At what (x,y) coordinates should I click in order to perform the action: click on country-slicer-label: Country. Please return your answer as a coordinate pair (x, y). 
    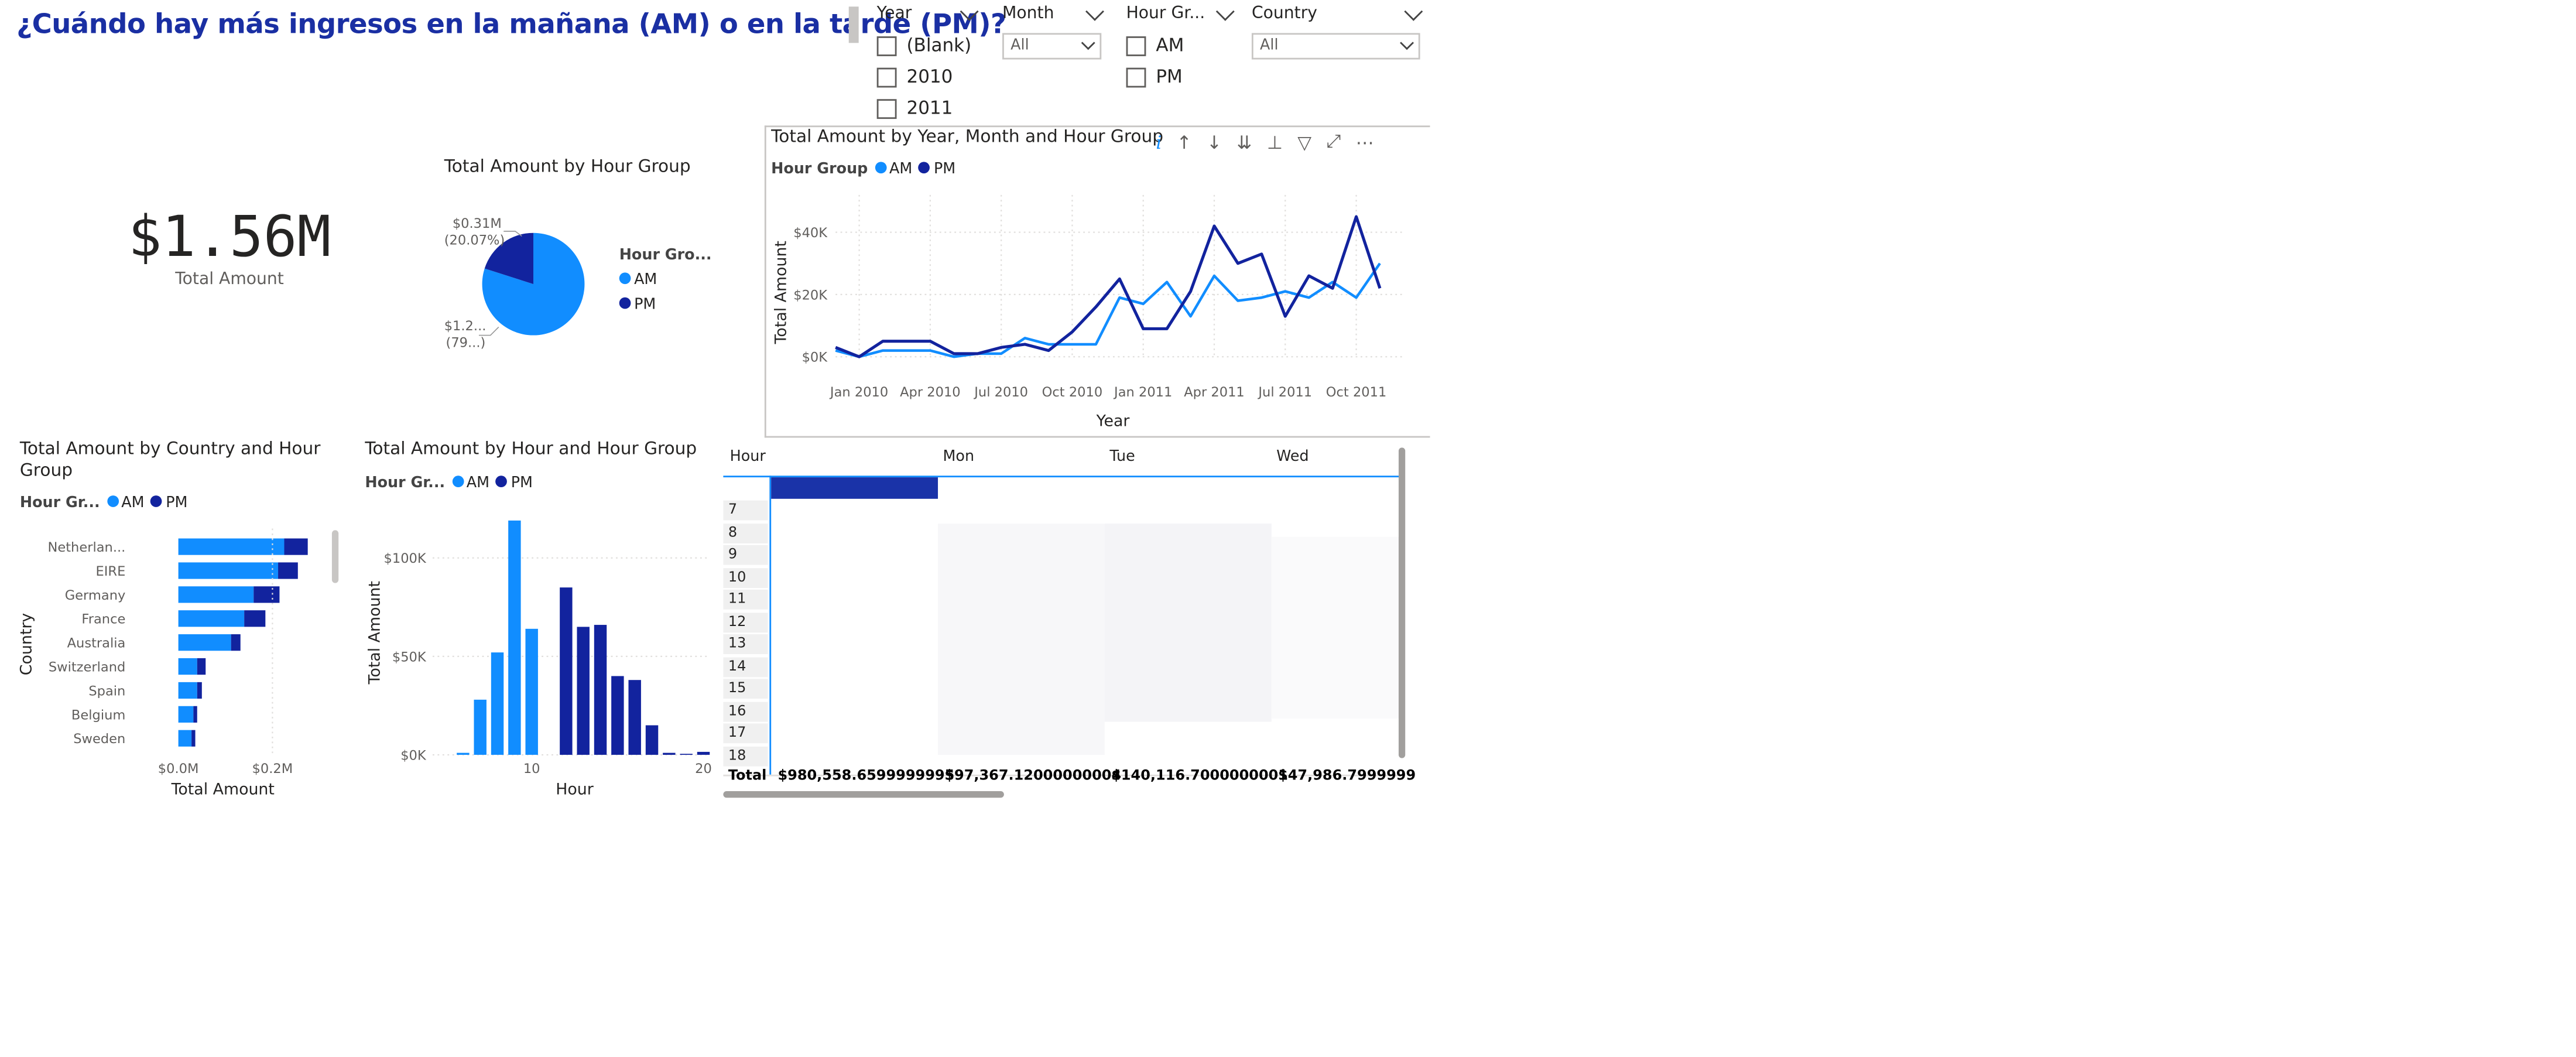
    Looking at the image, I should click on (1284, 14).